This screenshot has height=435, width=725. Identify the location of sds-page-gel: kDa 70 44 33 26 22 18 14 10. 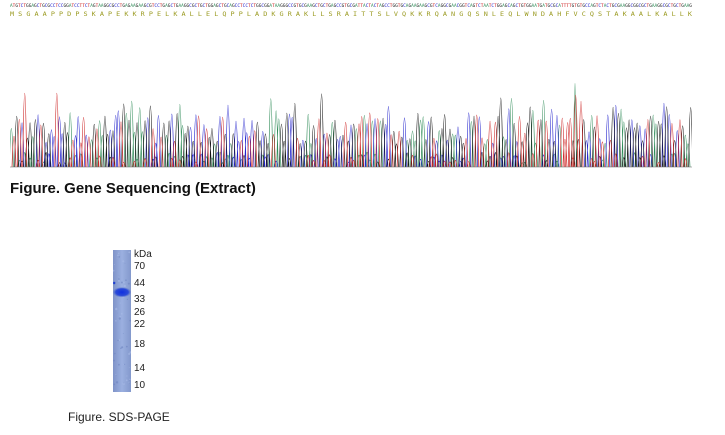
(143, 322).